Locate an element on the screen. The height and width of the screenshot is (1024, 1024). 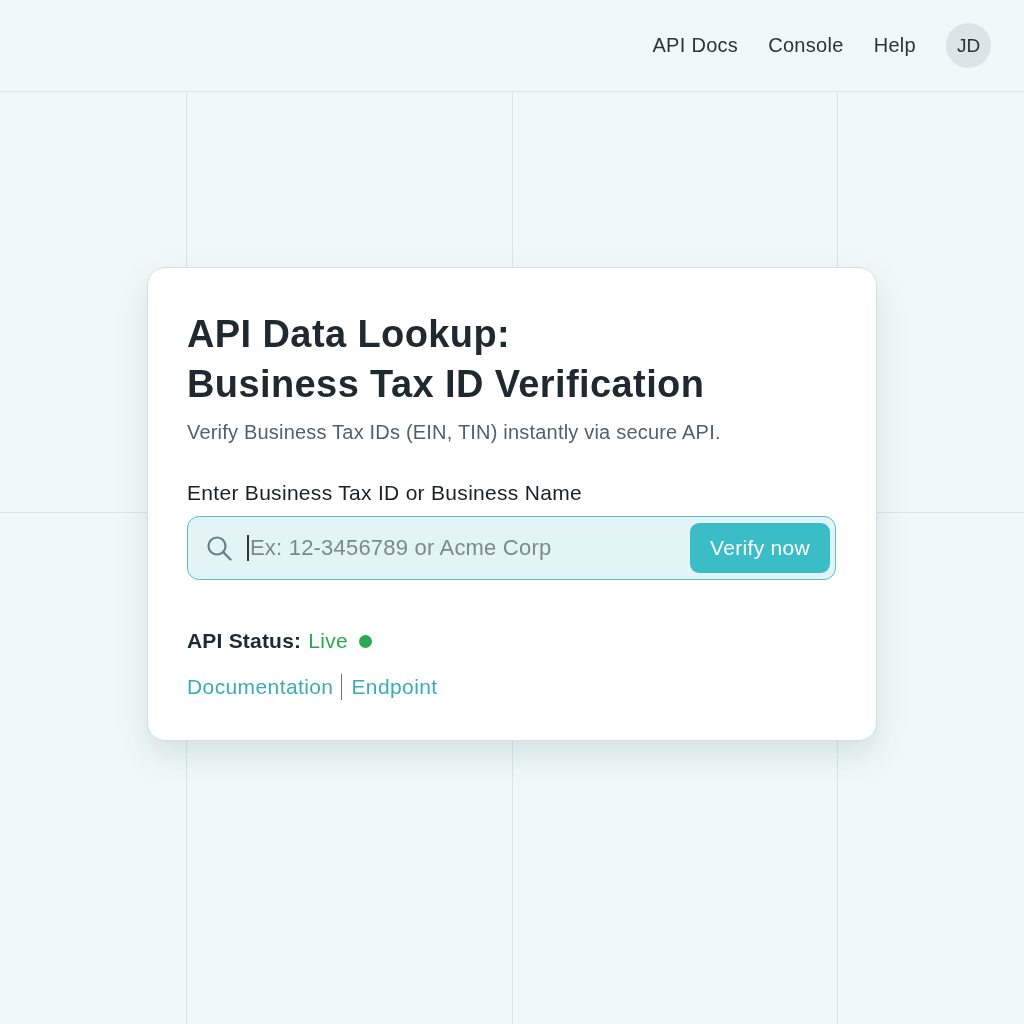
nav-link: API Docs is located at coordinates (695, 45).